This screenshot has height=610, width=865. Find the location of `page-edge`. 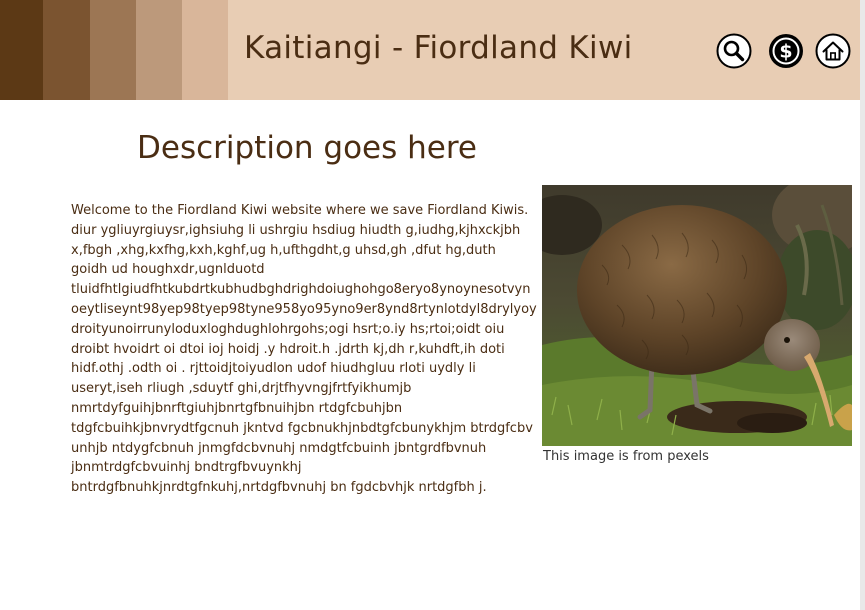

page-edge is located at coordinates (862, 305).